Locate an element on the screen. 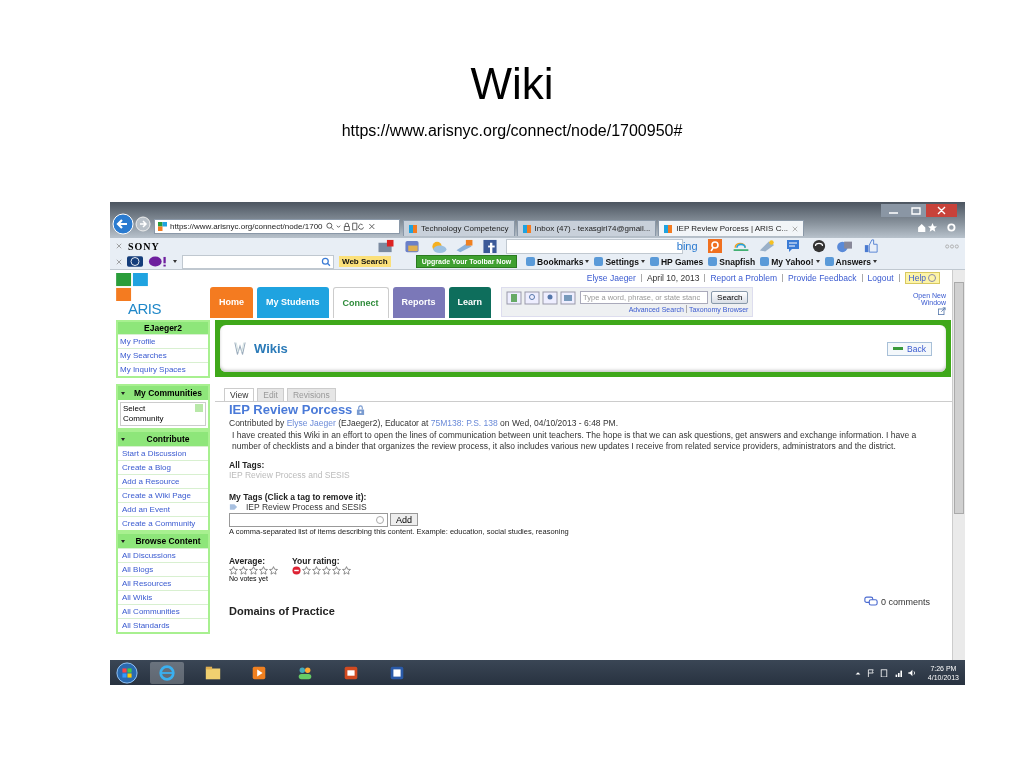 This screenshot has width=1024, height=768. sidebar-link: Add an Event is located at coordinates (163, 509).